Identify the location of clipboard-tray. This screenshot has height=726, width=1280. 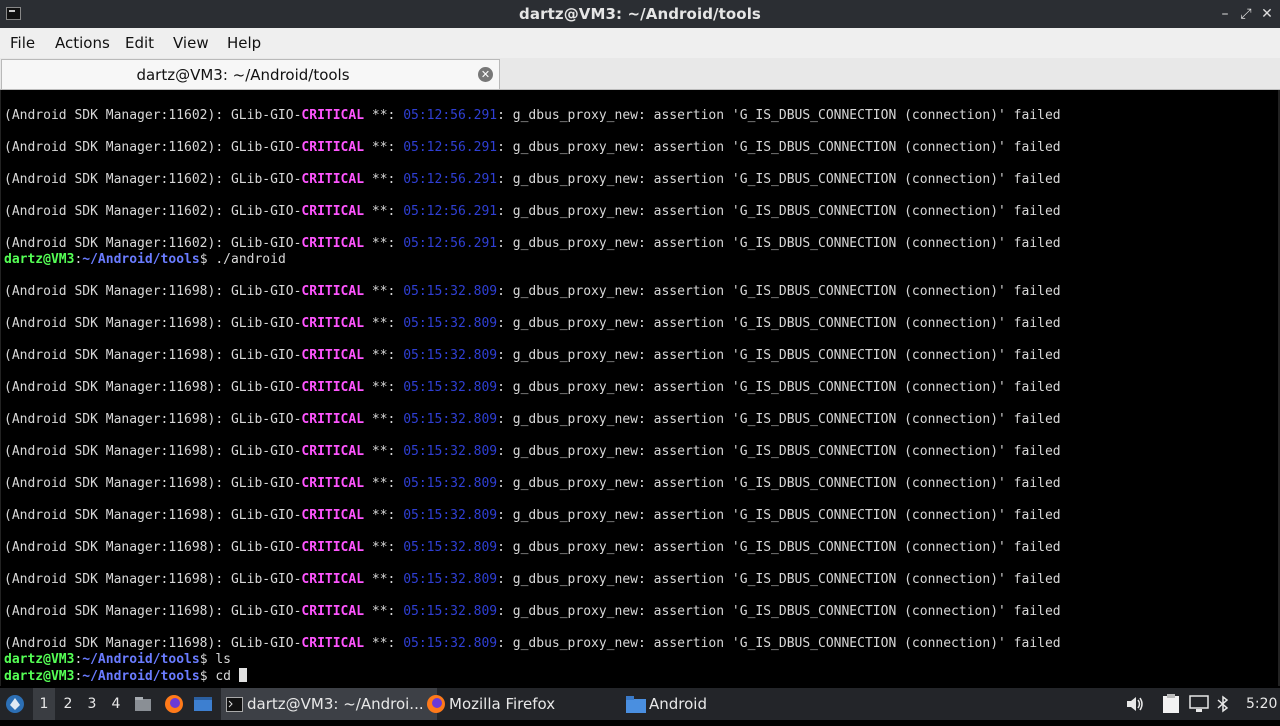
(1172, 704).